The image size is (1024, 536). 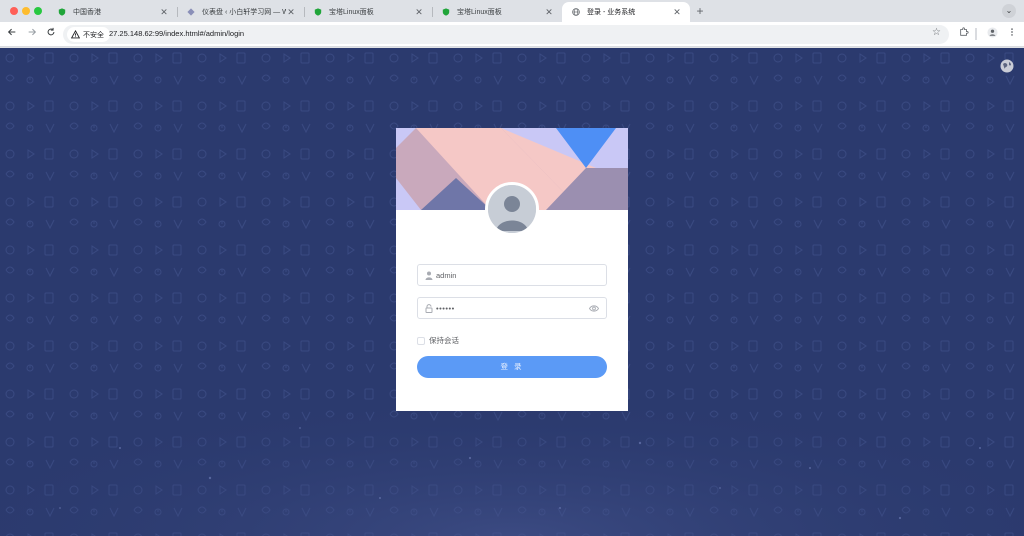 I want to click on tab-4: 宝塔Linux面板 ✕, so click(x=497, y=12).